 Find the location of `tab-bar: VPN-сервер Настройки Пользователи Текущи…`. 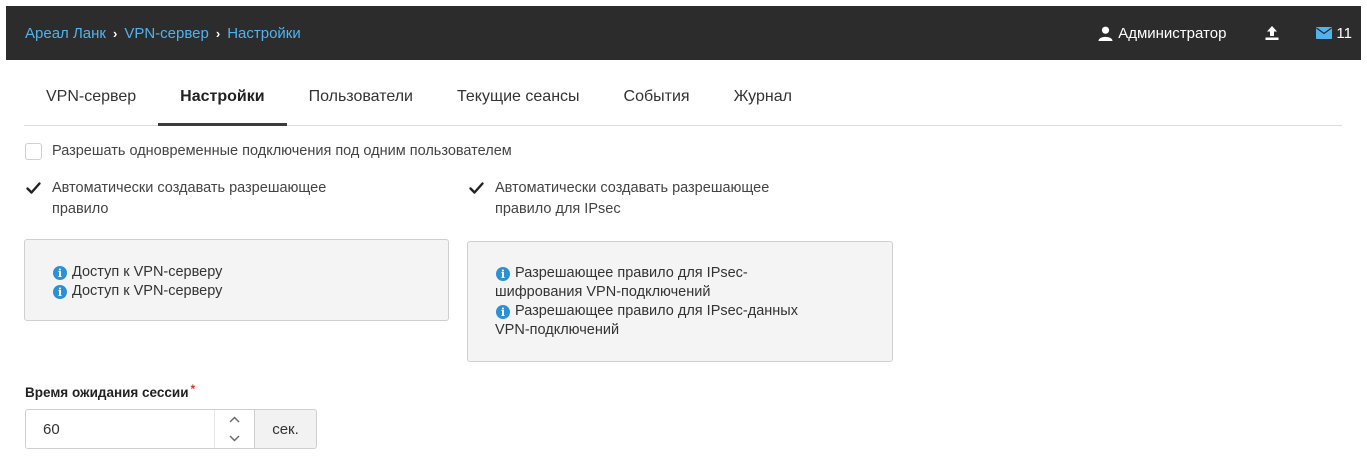

tab-bar: VPN-сервер Настройки Пользователи Текущи… is located at coordinates (683, 102).